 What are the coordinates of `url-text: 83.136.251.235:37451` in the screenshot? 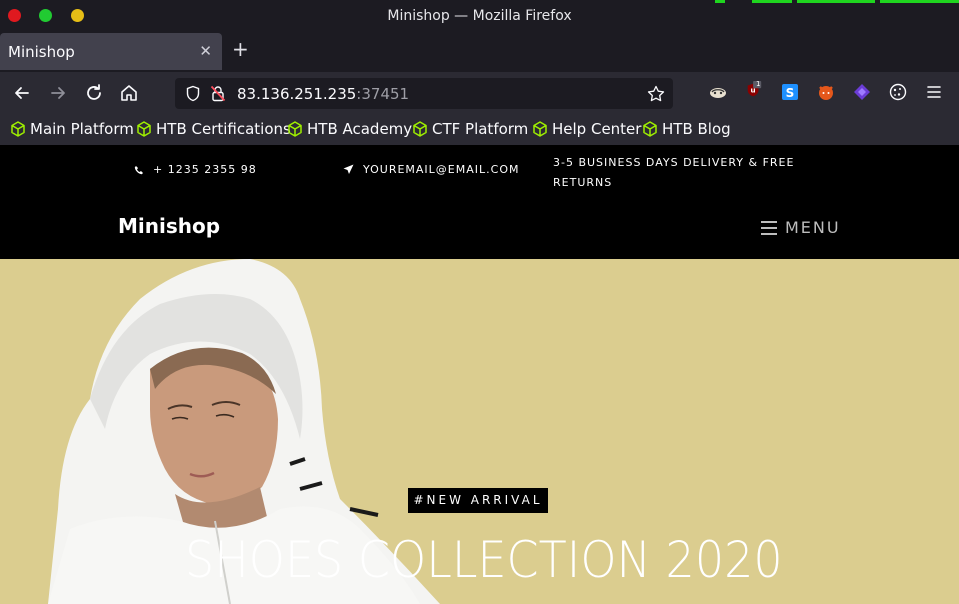 It's located at (323, 94).